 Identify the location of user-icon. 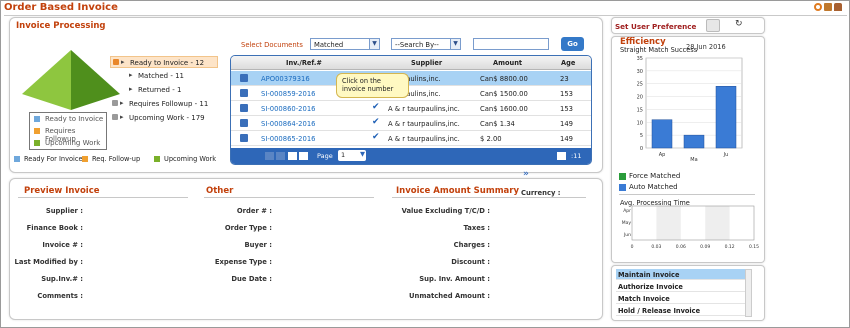
(838, 7).